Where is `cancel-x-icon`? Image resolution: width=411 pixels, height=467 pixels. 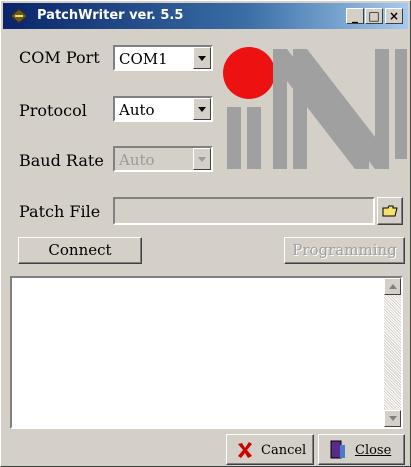
cancel-x-icon is located at coordinates (245, 450).